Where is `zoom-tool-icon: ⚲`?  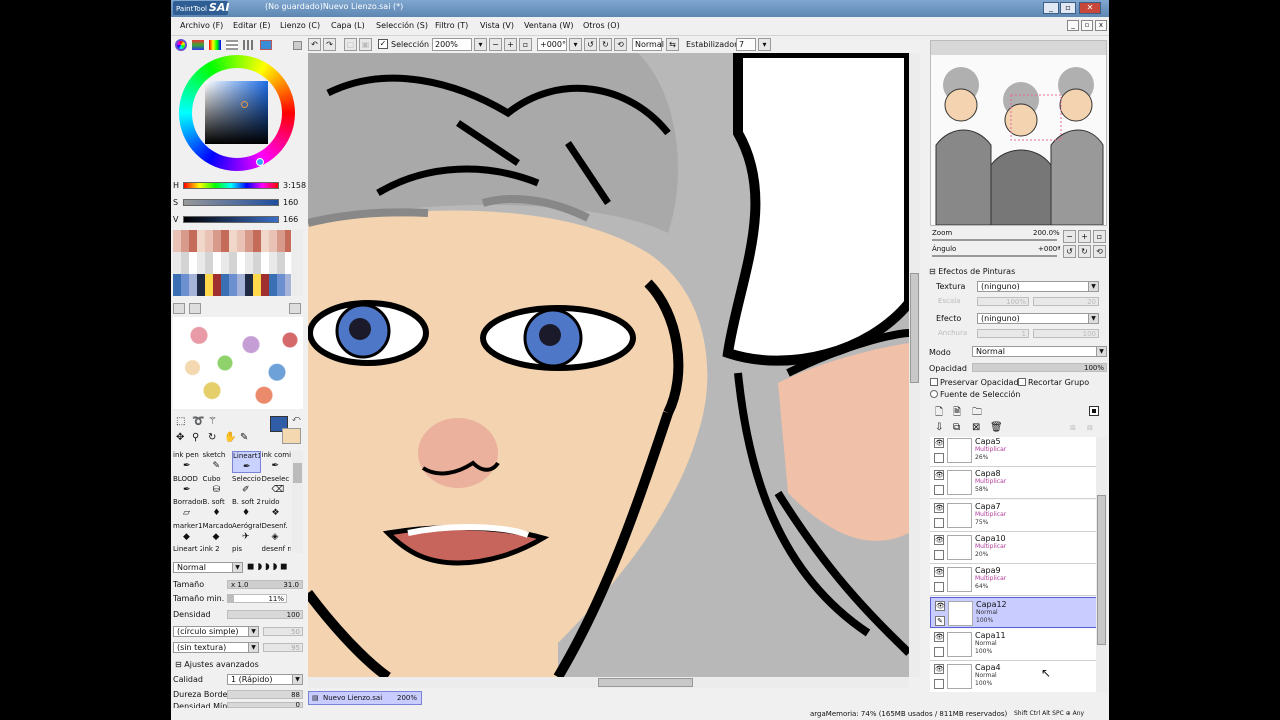 zoom-tool-icon: ⚲ is located at coordinates (195, 437).